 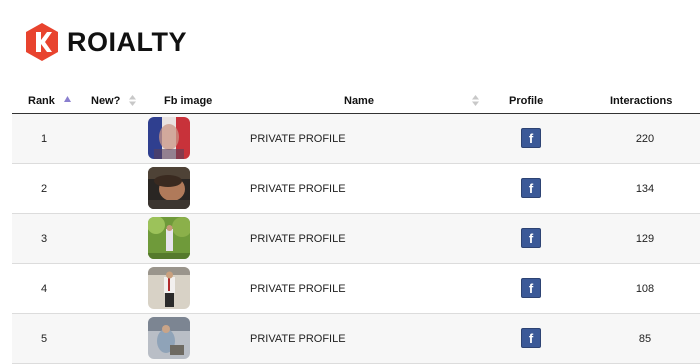 What do you see at coordinates (42, 42) in the screenshot?
I see `roialty-logo-icon` at bounding box center [42, 42].